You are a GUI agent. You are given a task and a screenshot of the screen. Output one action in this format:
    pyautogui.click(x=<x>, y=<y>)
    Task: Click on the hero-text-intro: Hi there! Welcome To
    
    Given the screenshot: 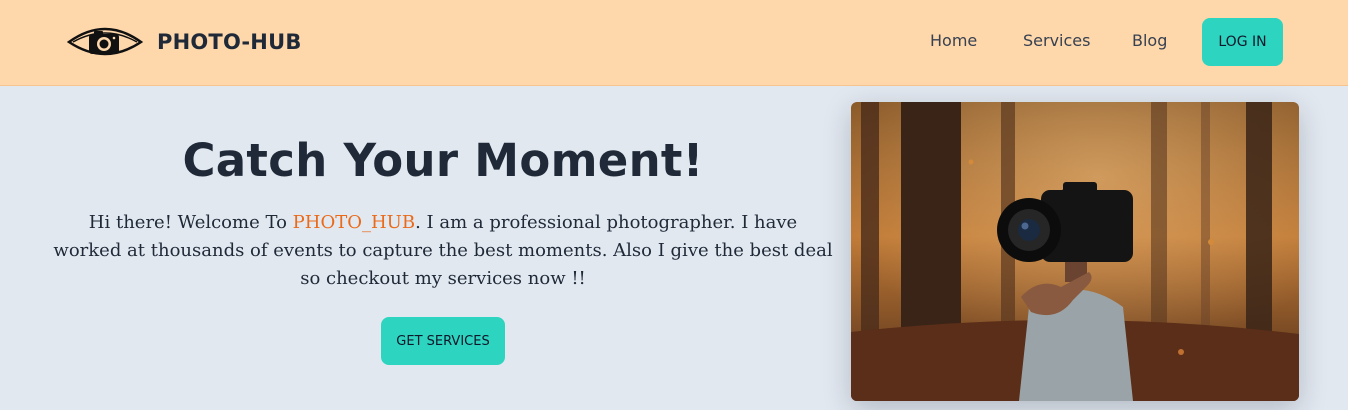 What is the action you would take?
    pyautogui.click(x=190, y=222)
    